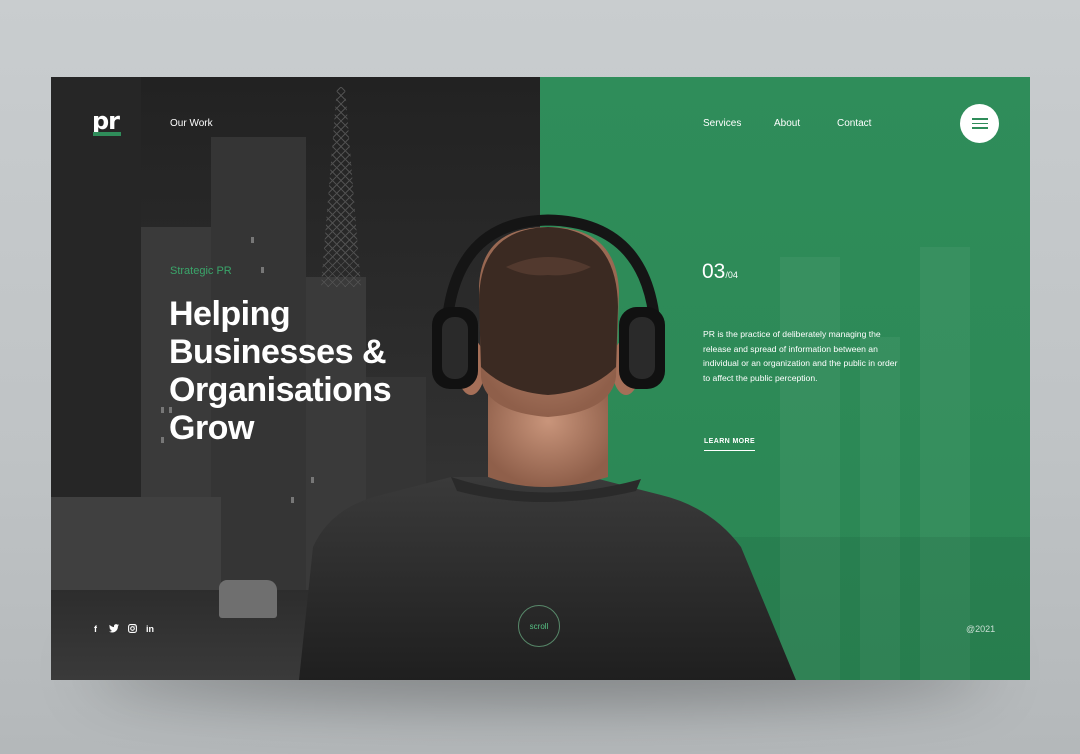  I want to click on twitter-icon, so click(114, 629).